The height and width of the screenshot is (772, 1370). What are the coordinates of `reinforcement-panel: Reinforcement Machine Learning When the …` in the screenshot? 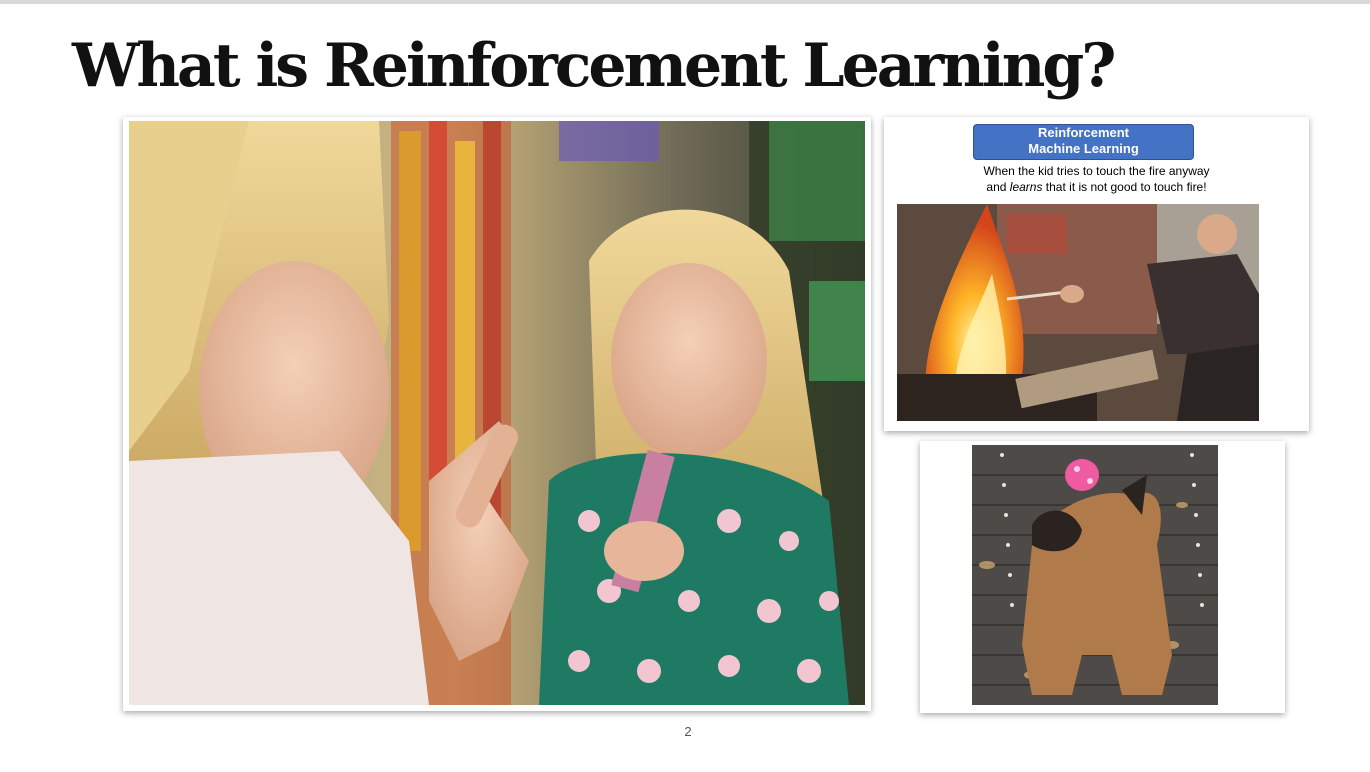 It's located at (1096, 274).